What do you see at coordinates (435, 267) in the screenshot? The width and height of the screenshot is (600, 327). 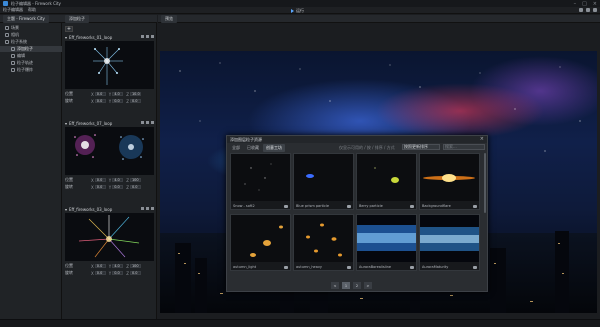 I see `asset-label: AuroraMaturity` at bounding box center [435, 267].